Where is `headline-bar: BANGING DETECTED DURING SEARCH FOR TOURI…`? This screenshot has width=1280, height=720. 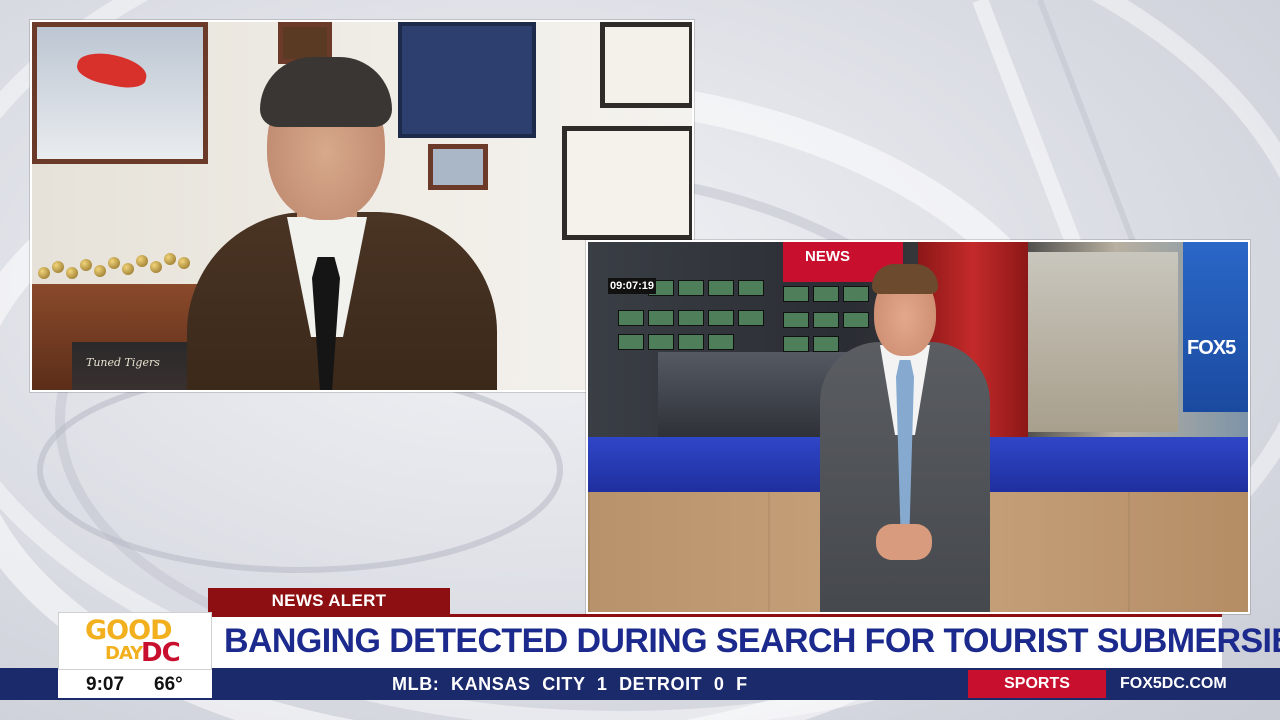
headline-bar: BANGING DETECTED DURING SEARCH FOR TOURI… is located at coordinates (745, 641).